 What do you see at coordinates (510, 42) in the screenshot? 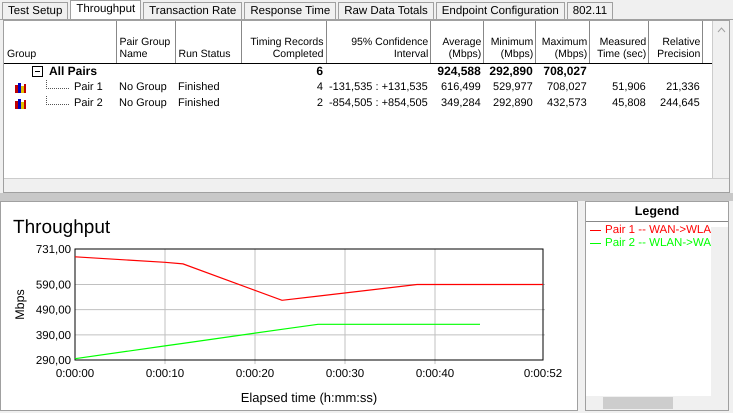
I see `column-header: Minimum (Mbps)` at bounding box center [510, 42].